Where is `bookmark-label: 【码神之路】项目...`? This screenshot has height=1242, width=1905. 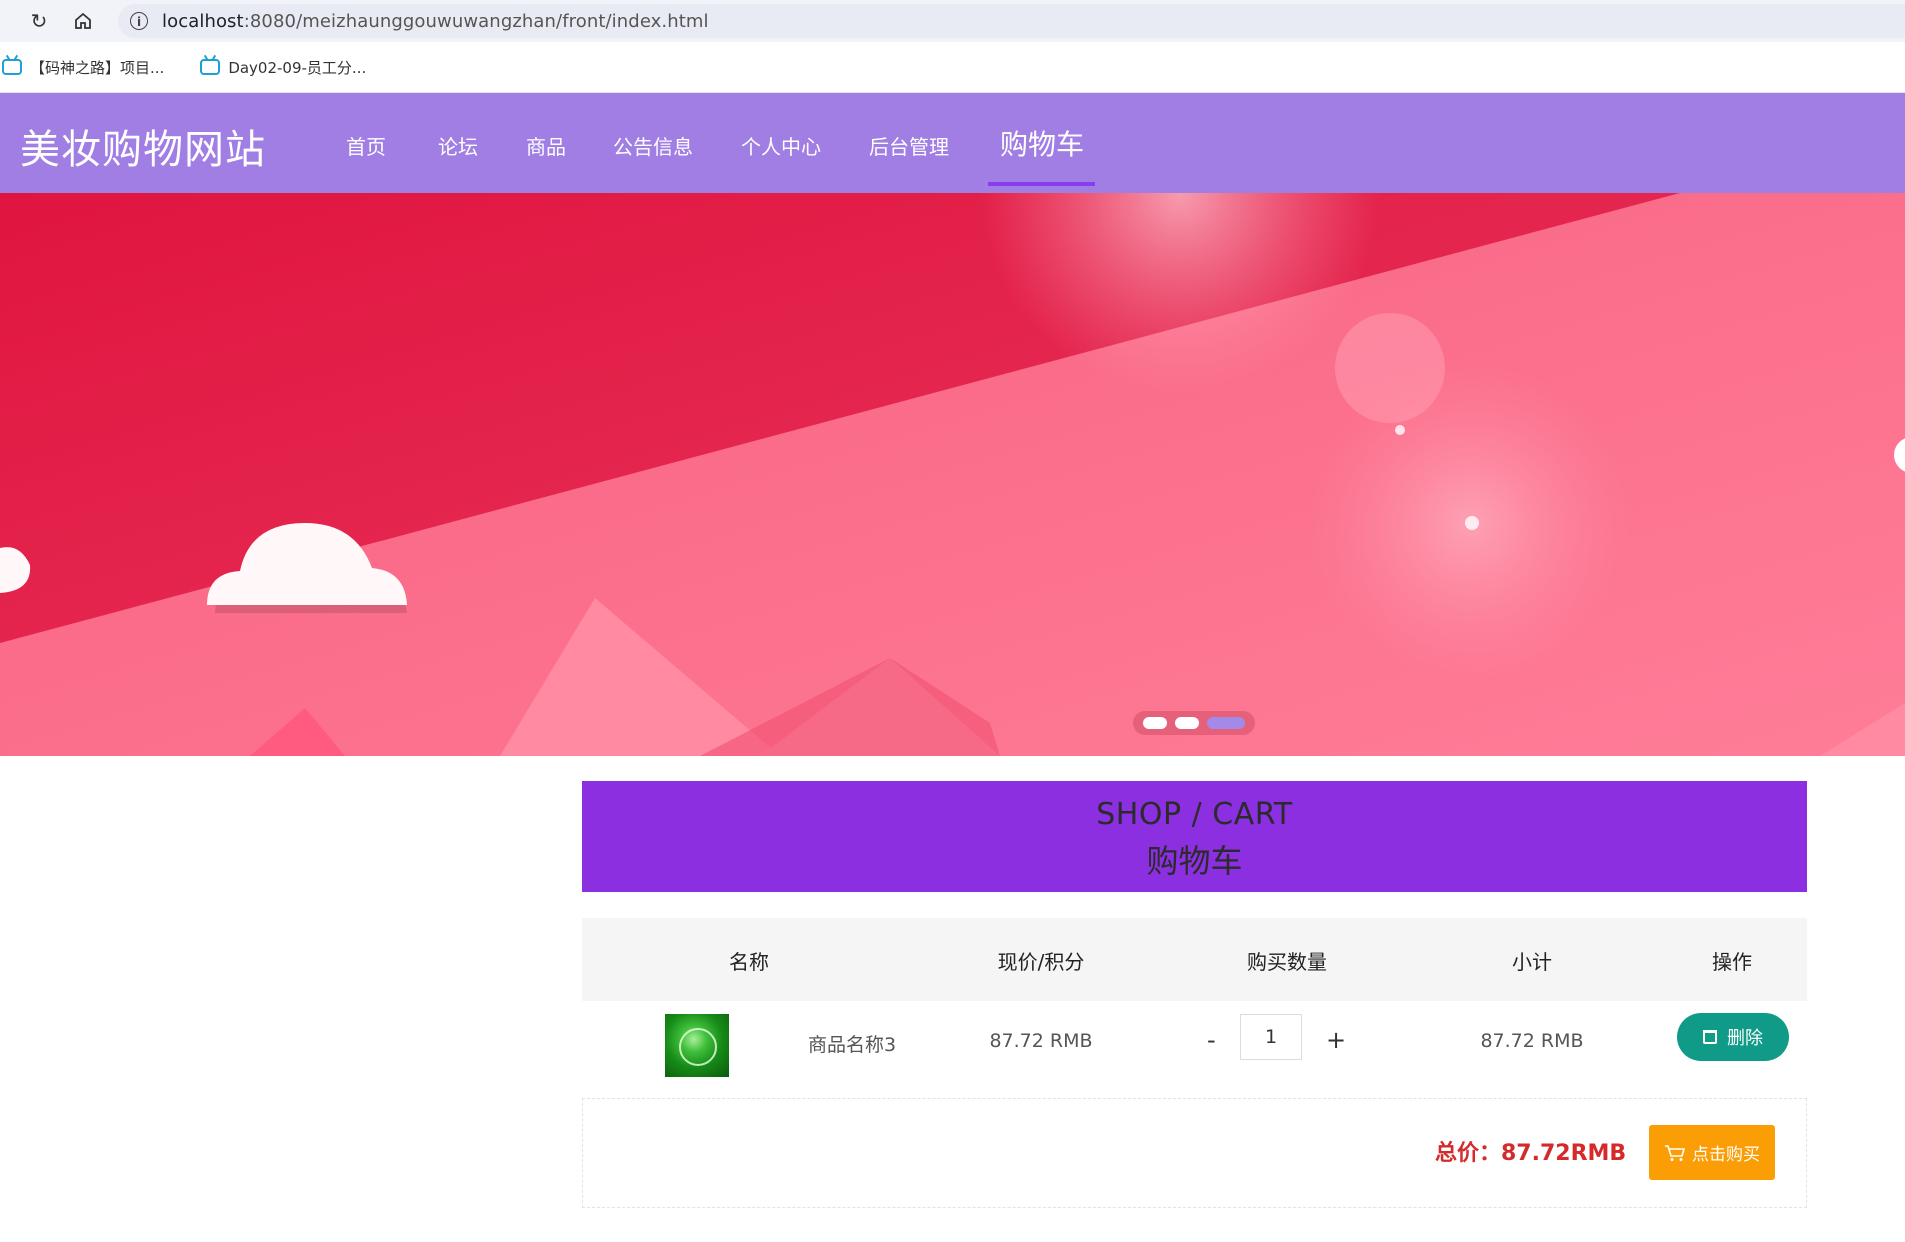
bookmark-label: 【码神之路】项目... is located at coordinates (97, 67).